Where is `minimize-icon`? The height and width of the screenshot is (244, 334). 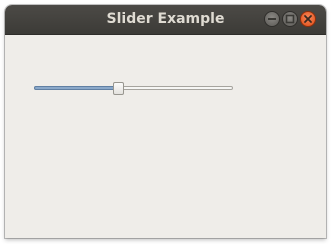 minimize-icon is located at coordinates (272, 19).